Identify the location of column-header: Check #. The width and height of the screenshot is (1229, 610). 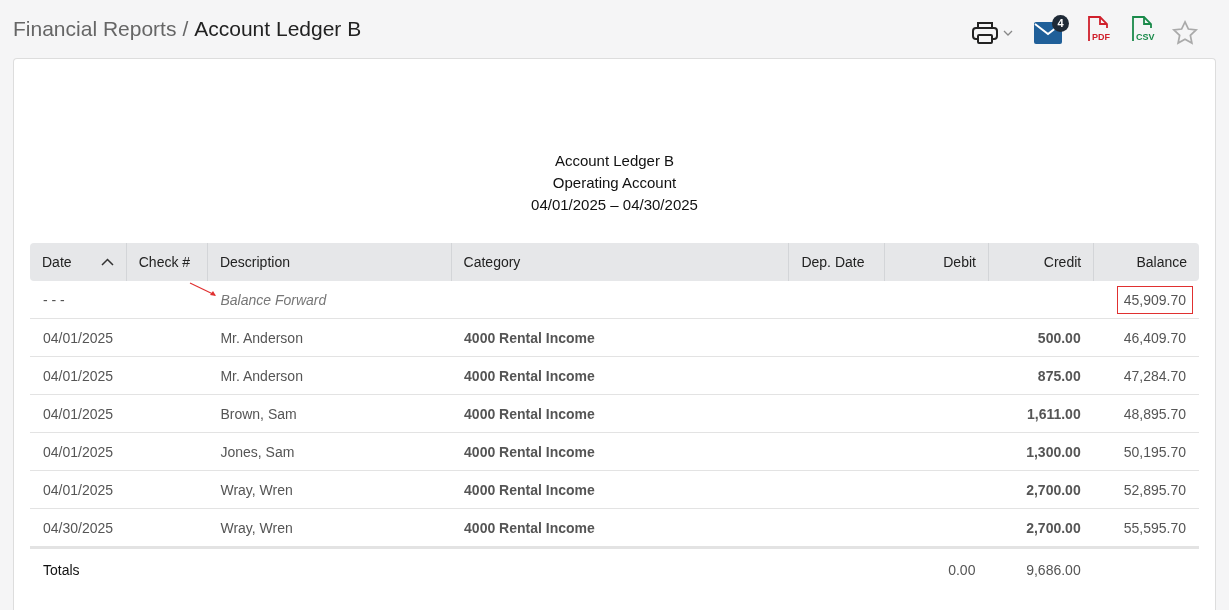
(167, 262).